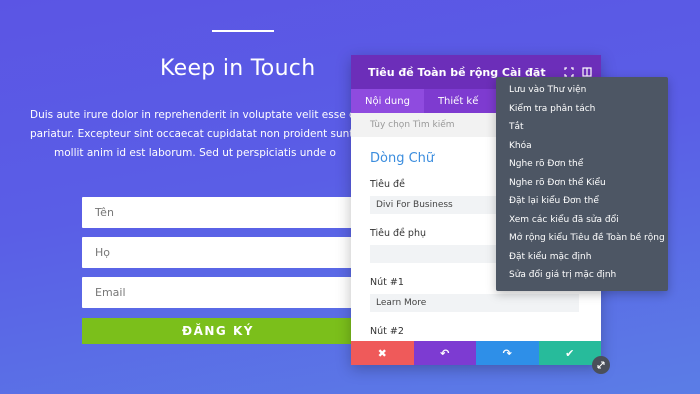 Image resolution: width=700 pixels, height=394 pixels. I want to click on menu-item-copy-module-styles: Nghe rõ Đơn thể Kiểu, so click(582, 183).